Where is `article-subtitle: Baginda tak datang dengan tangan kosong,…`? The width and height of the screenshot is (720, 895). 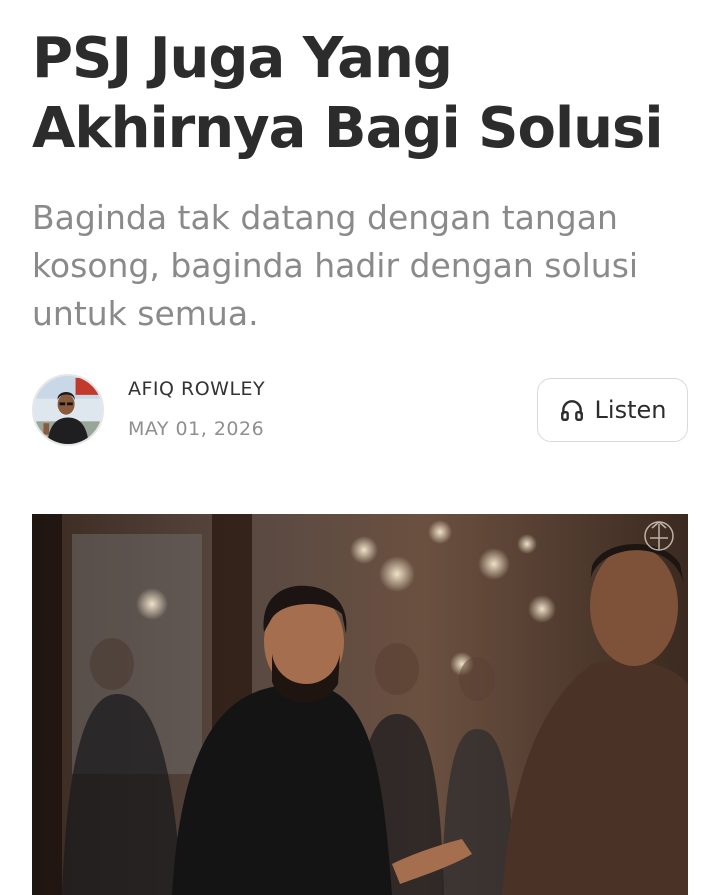
article-subtitle: Baginda tak datang dengan tangan kosong,… is located at coordinates (335, 265).